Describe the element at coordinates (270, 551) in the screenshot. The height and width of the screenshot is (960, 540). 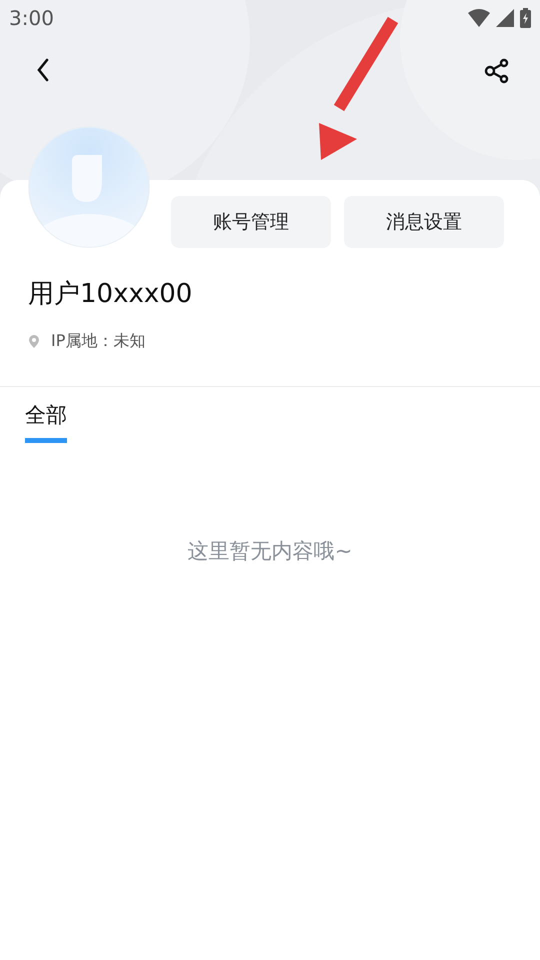
I see `empty-message: 这里暂无内容哦~` at that location.